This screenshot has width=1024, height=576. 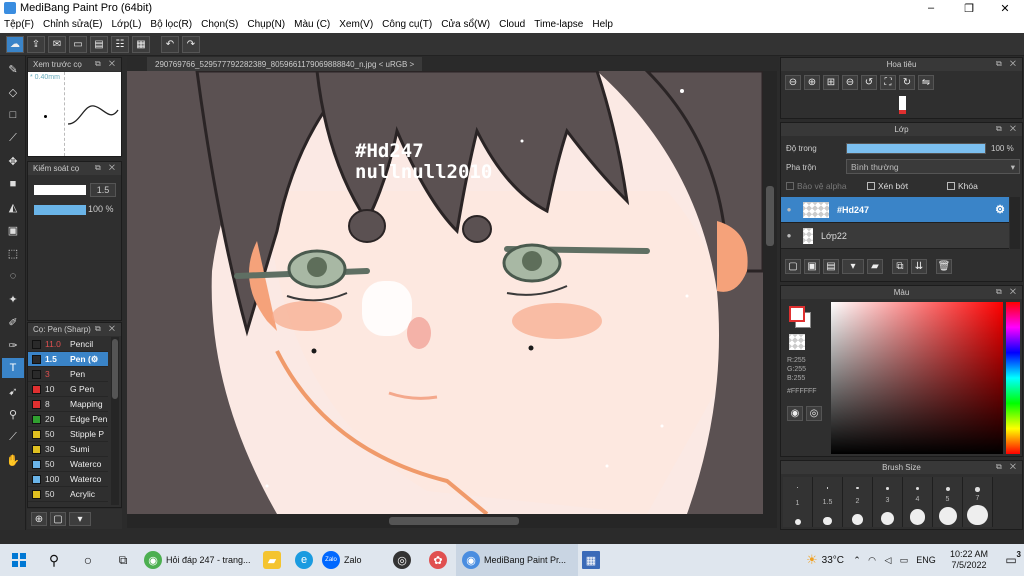 What do you see at coordinates (1015, 223) in the screenshot?
I see `layer-list-scrollbar` at bounding box center [1015, 223].